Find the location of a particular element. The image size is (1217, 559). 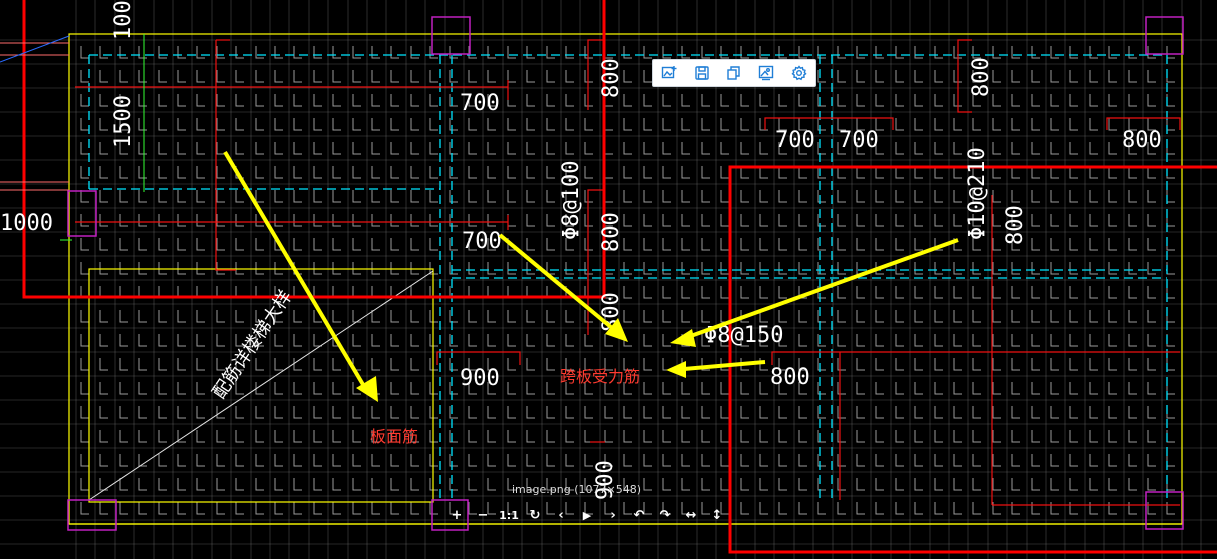

rotate-left-button: ↶ is located at coordinates (639, 515).